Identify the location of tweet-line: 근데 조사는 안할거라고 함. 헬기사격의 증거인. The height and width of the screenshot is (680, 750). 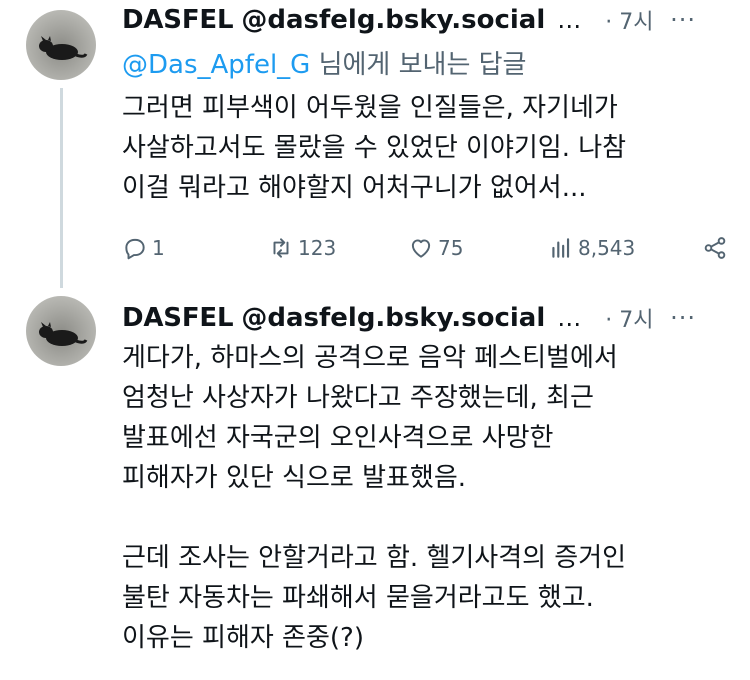
(374, 558).